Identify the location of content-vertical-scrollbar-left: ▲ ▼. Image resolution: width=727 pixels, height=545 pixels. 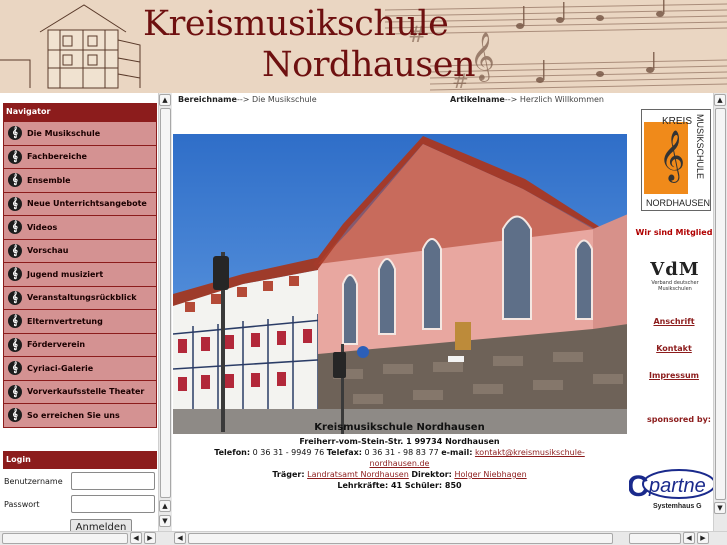
(165, 515).